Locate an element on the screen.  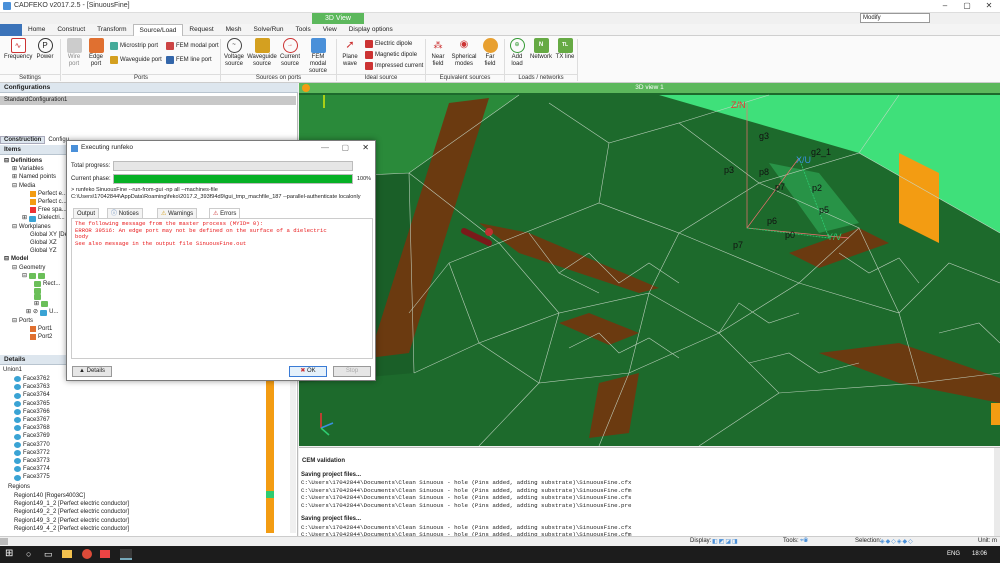
current-source-button: → Current source is located at coordinates (290, 53).